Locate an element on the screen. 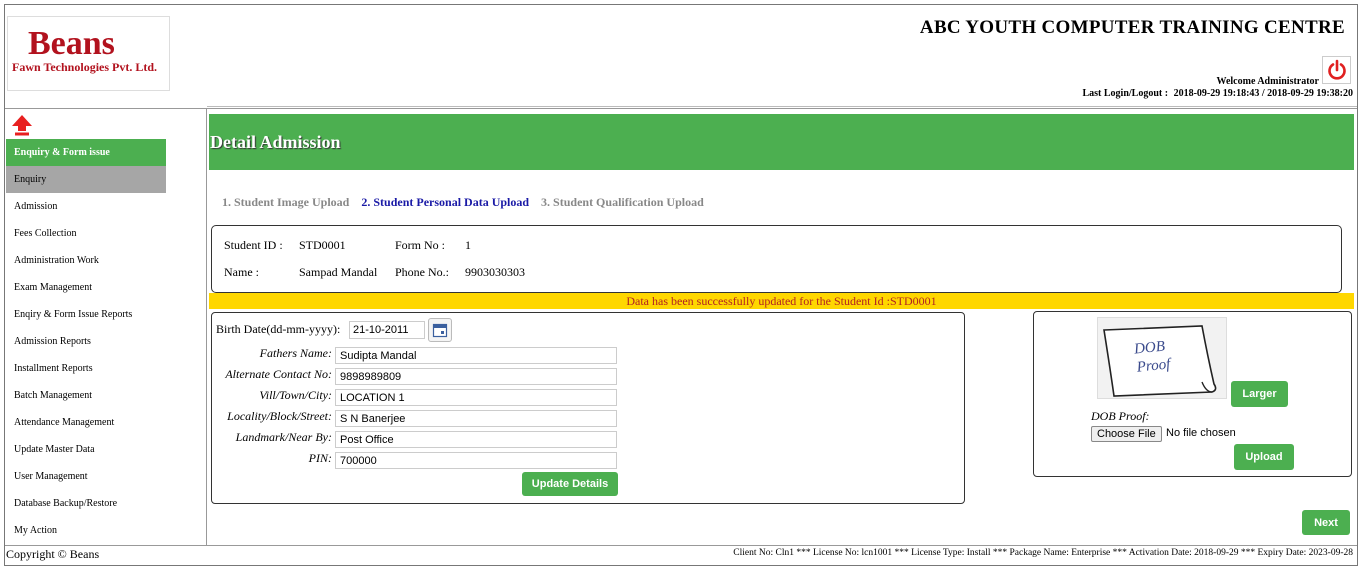 This screenshot has width=1361, height=571. step-personal-data-upload: 2. Student Personal Data Upload is located at coordinates (445, 202).